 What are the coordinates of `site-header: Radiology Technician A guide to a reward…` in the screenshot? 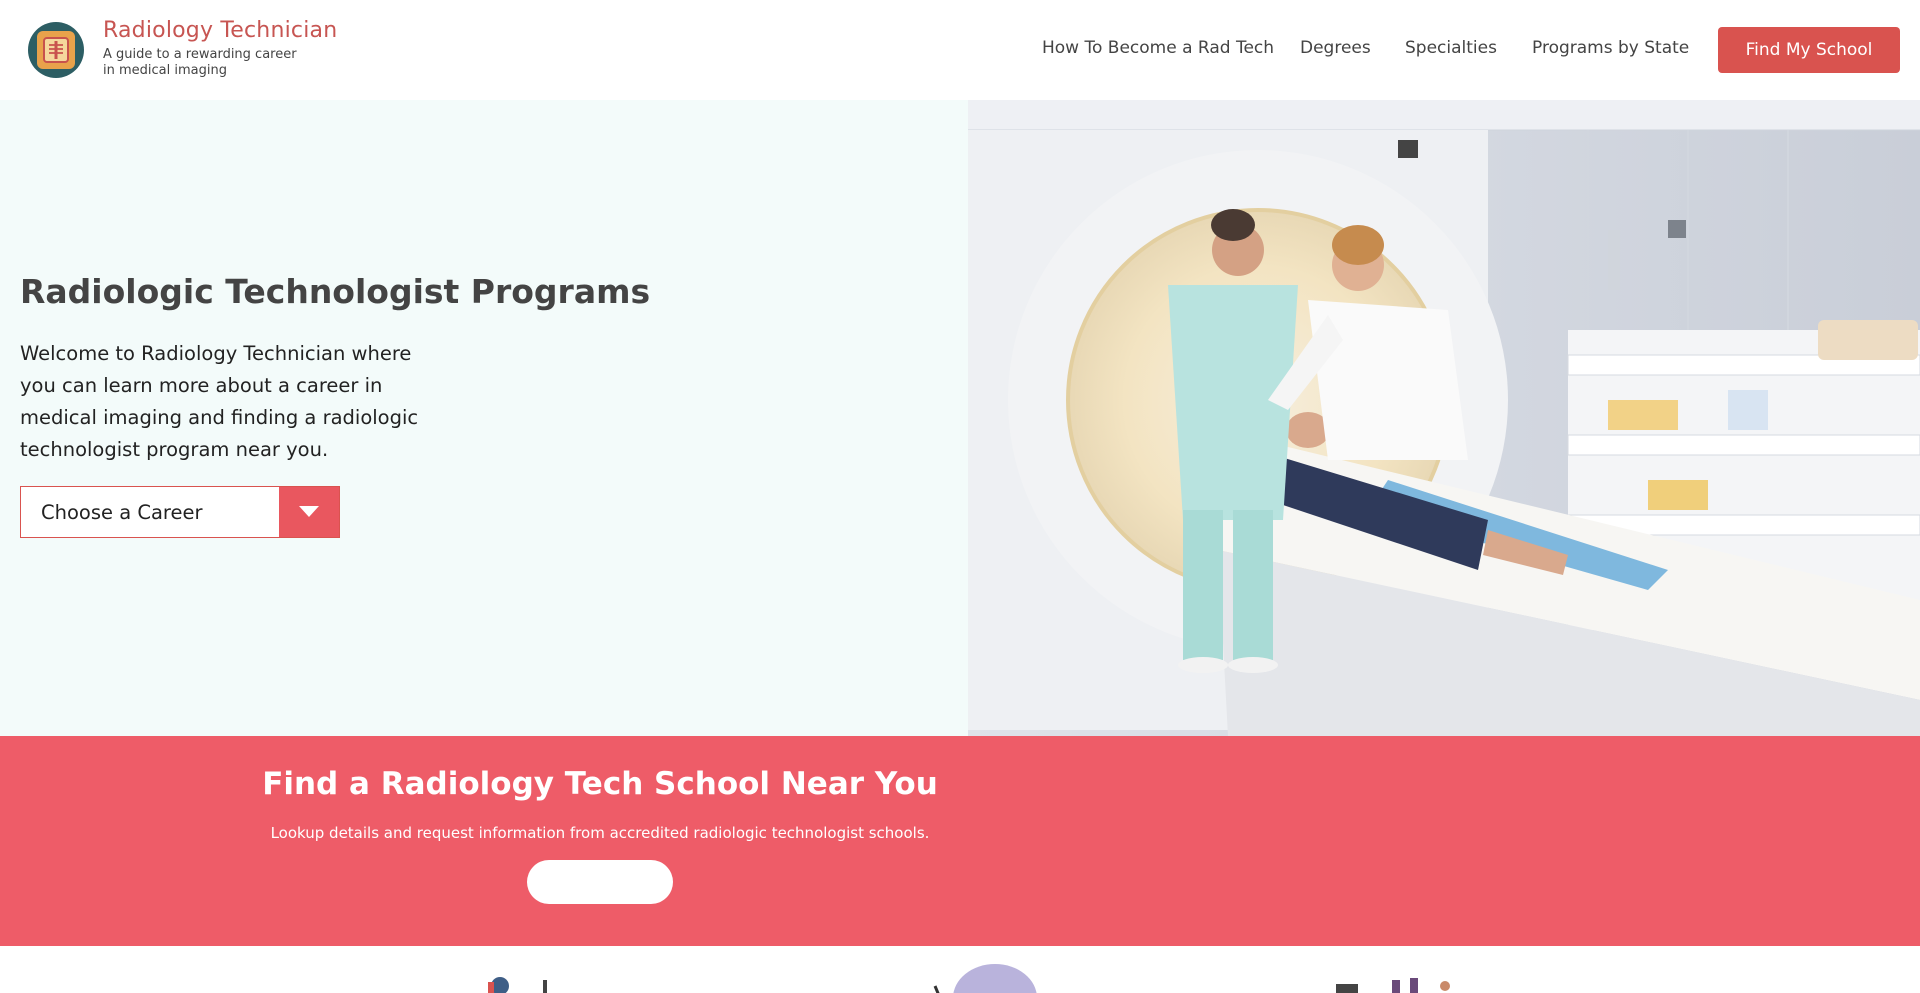 It's located at (960, 50).